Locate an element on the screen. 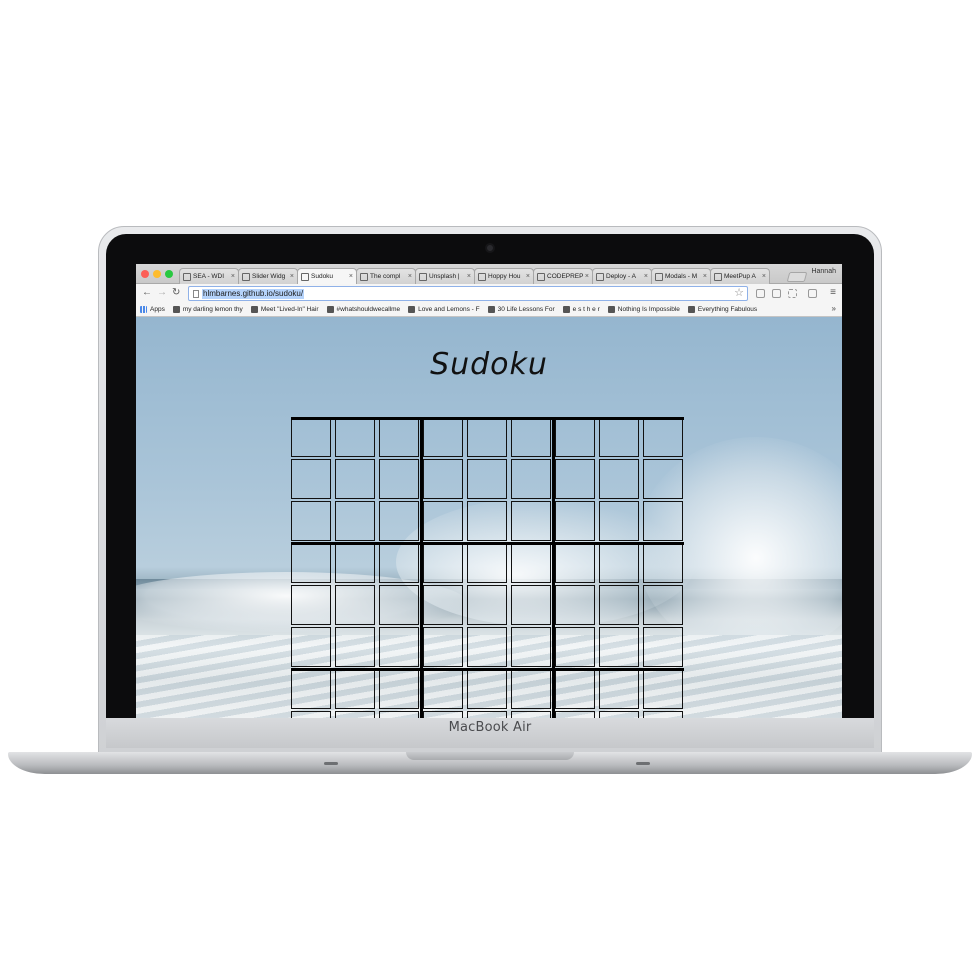 The height and width of the screenshot is (980, 980). new-tab-button is located at coordinates (797, 277).